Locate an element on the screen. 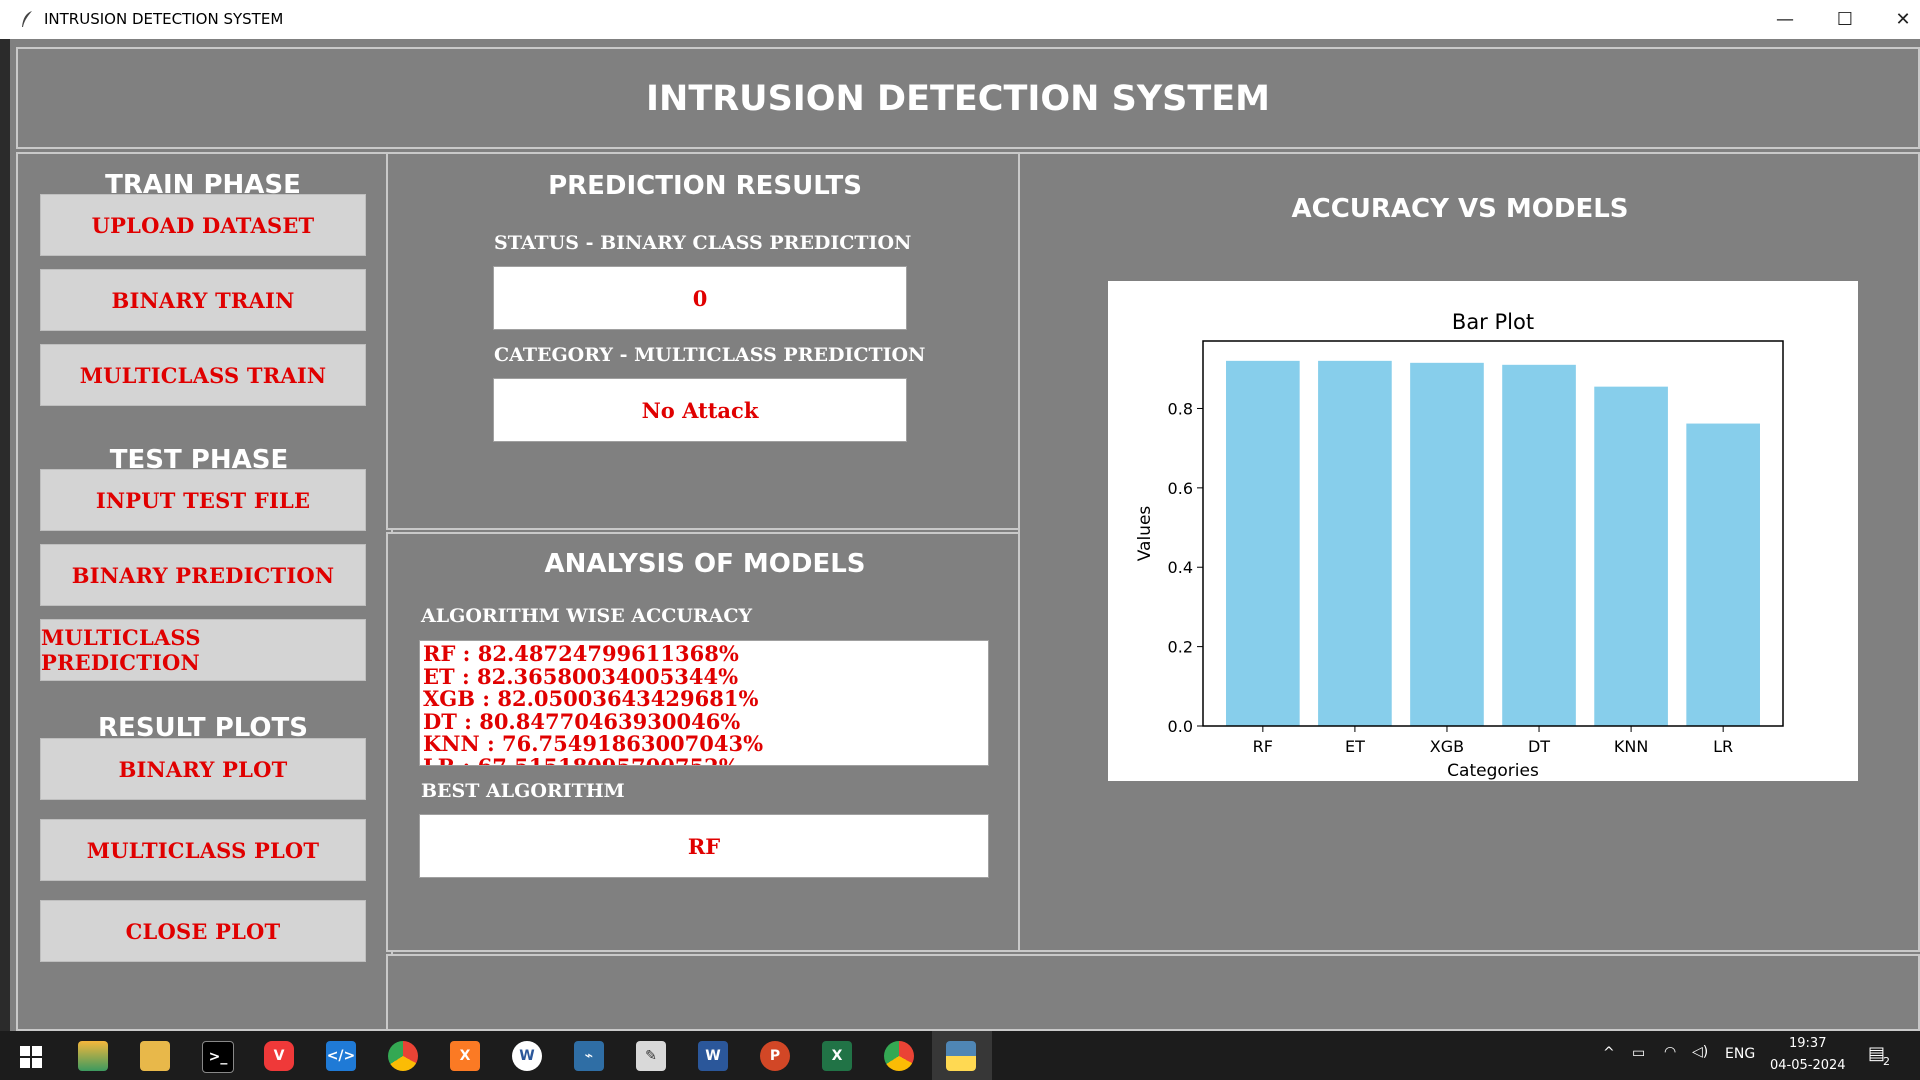  binary-plot-button: BINARY PLOT is located at coordinates (203, 769).